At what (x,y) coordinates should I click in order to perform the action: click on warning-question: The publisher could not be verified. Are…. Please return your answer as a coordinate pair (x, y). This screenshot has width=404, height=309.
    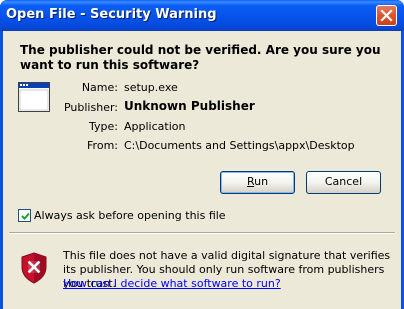
    Looking at the image, I should click on (200, 57).